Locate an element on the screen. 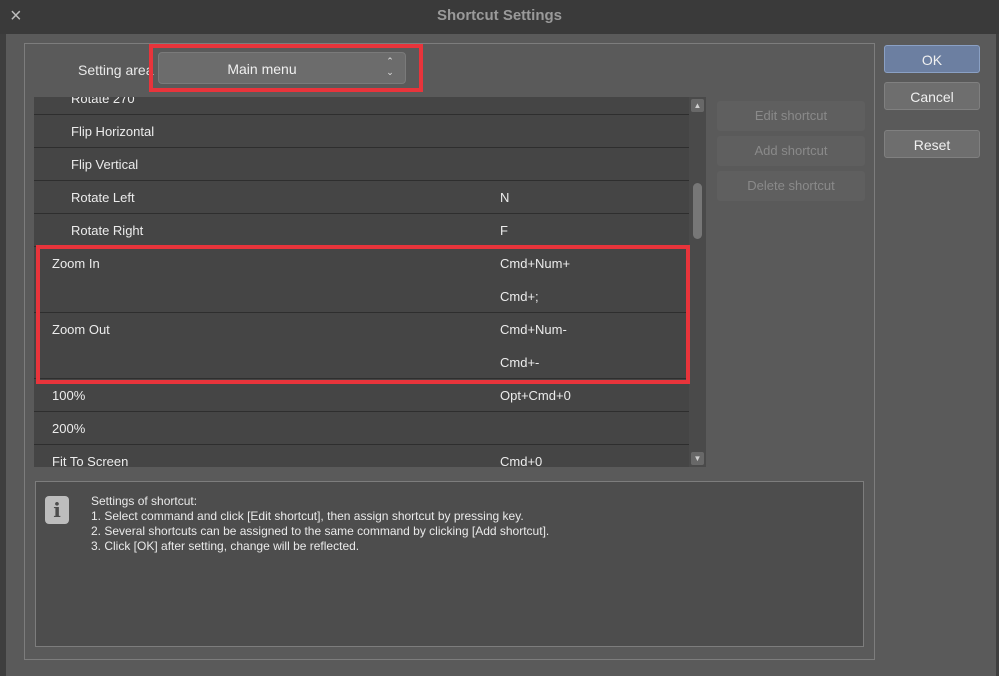 Image resolution: width=999 pixels, height=676 pixels. list-item: Rotate 270 is located at coordinates (362, 106).